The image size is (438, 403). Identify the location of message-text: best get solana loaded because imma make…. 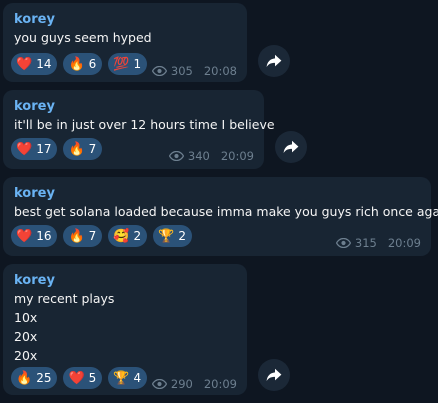
(226, 211).